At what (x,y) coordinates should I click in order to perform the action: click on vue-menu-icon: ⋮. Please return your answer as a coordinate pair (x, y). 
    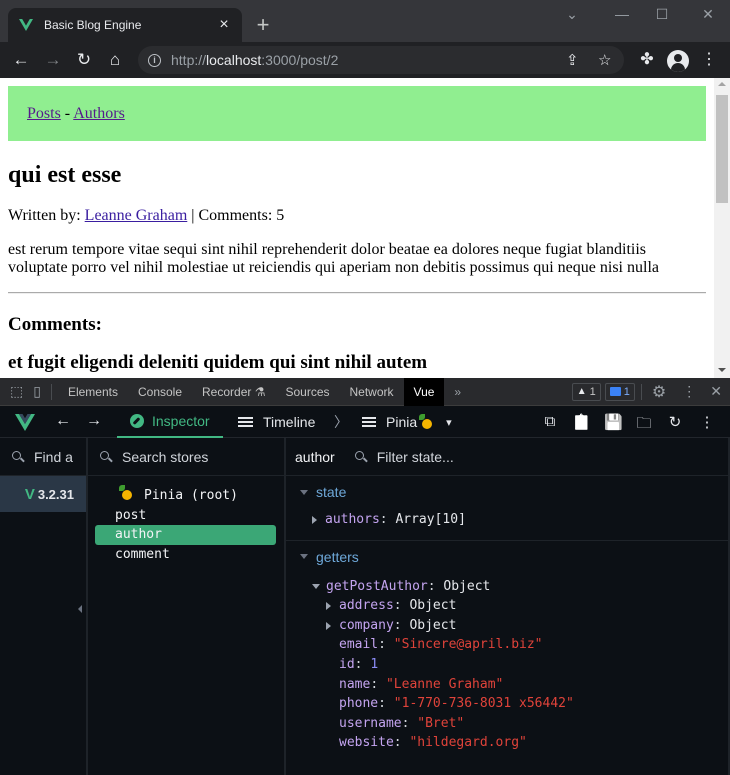
    Looking at the image, I should click on (707, 422).